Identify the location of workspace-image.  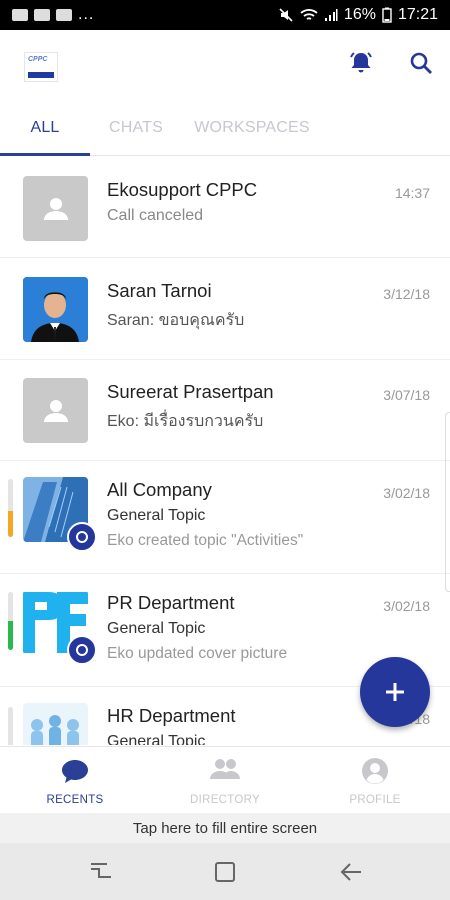
(55, 724).